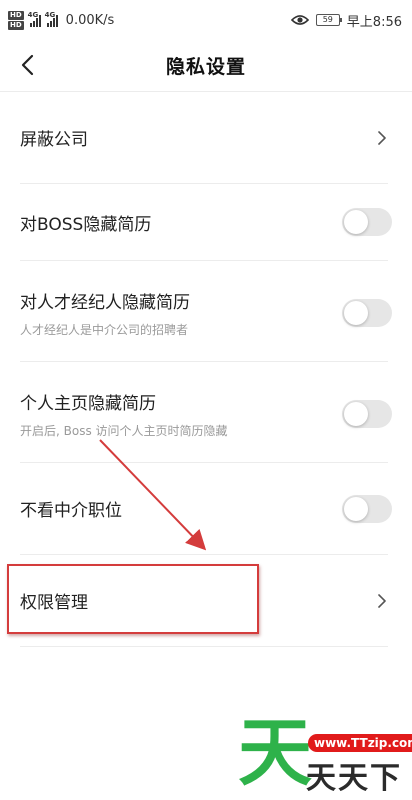 The image size is (412, 800). What do you see at coordinates (324, 756) in the screenshot?
I see `watermark-logo: 天 www.TTzip.com 天天下载` at bounding box center [324, 756].